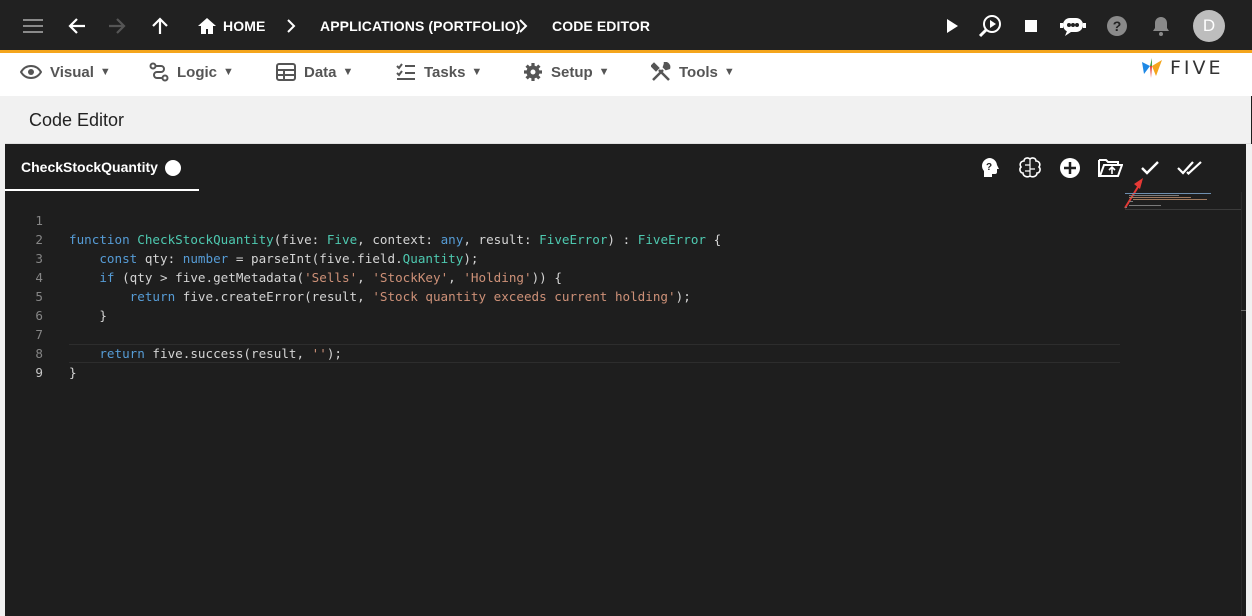 The width and height of the screenshot is (1252, 616). I want to click on code-line: 5 }, so click(562, 295).